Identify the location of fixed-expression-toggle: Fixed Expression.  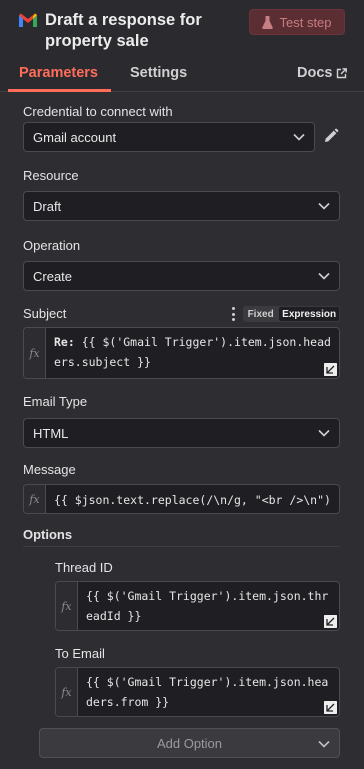
(291, 314).